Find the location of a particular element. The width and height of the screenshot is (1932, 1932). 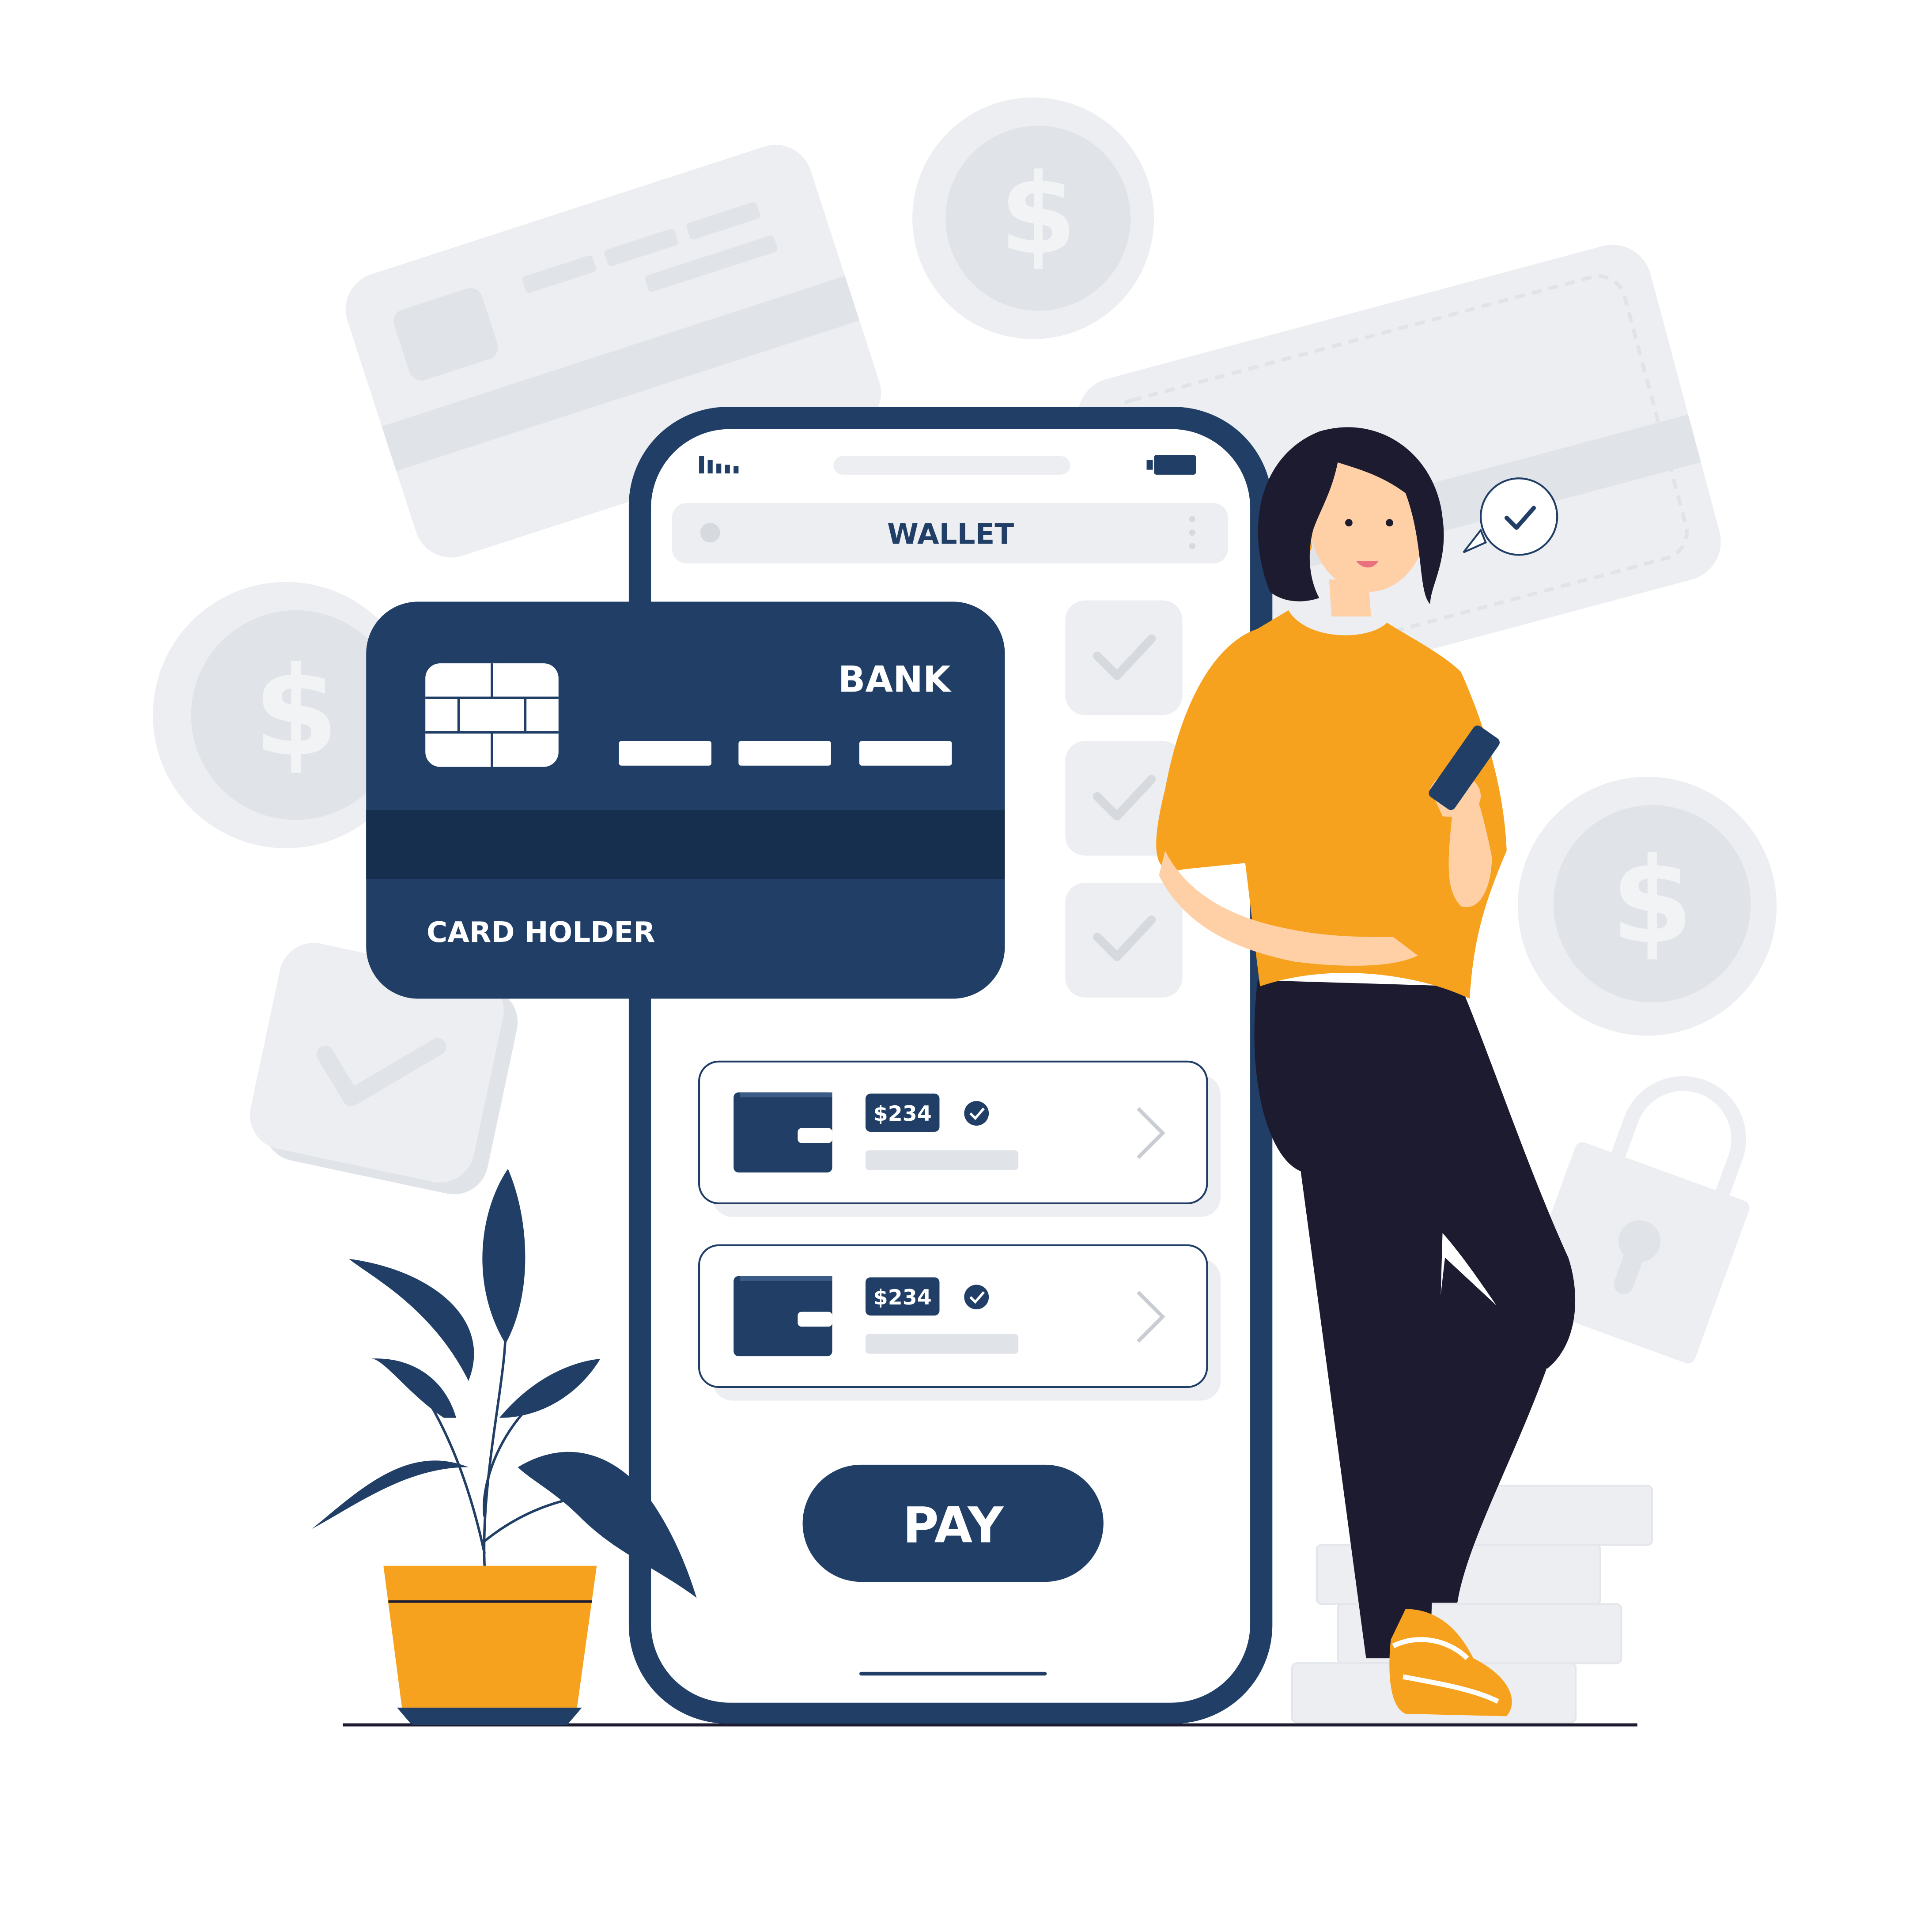

card-chip-icon is located at coordinates (492, 715).